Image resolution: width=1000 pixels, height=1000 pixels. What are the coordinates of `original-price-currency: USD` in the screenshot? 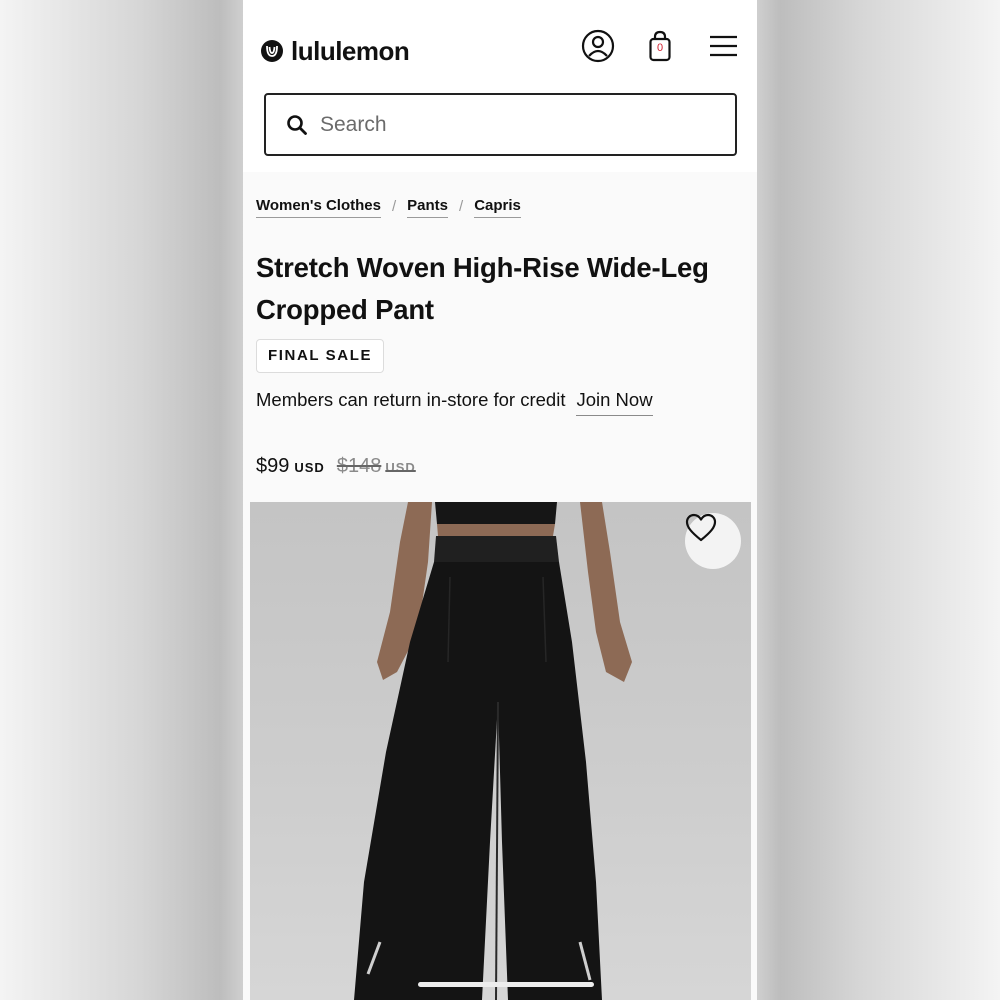 It's located at (400, 467).